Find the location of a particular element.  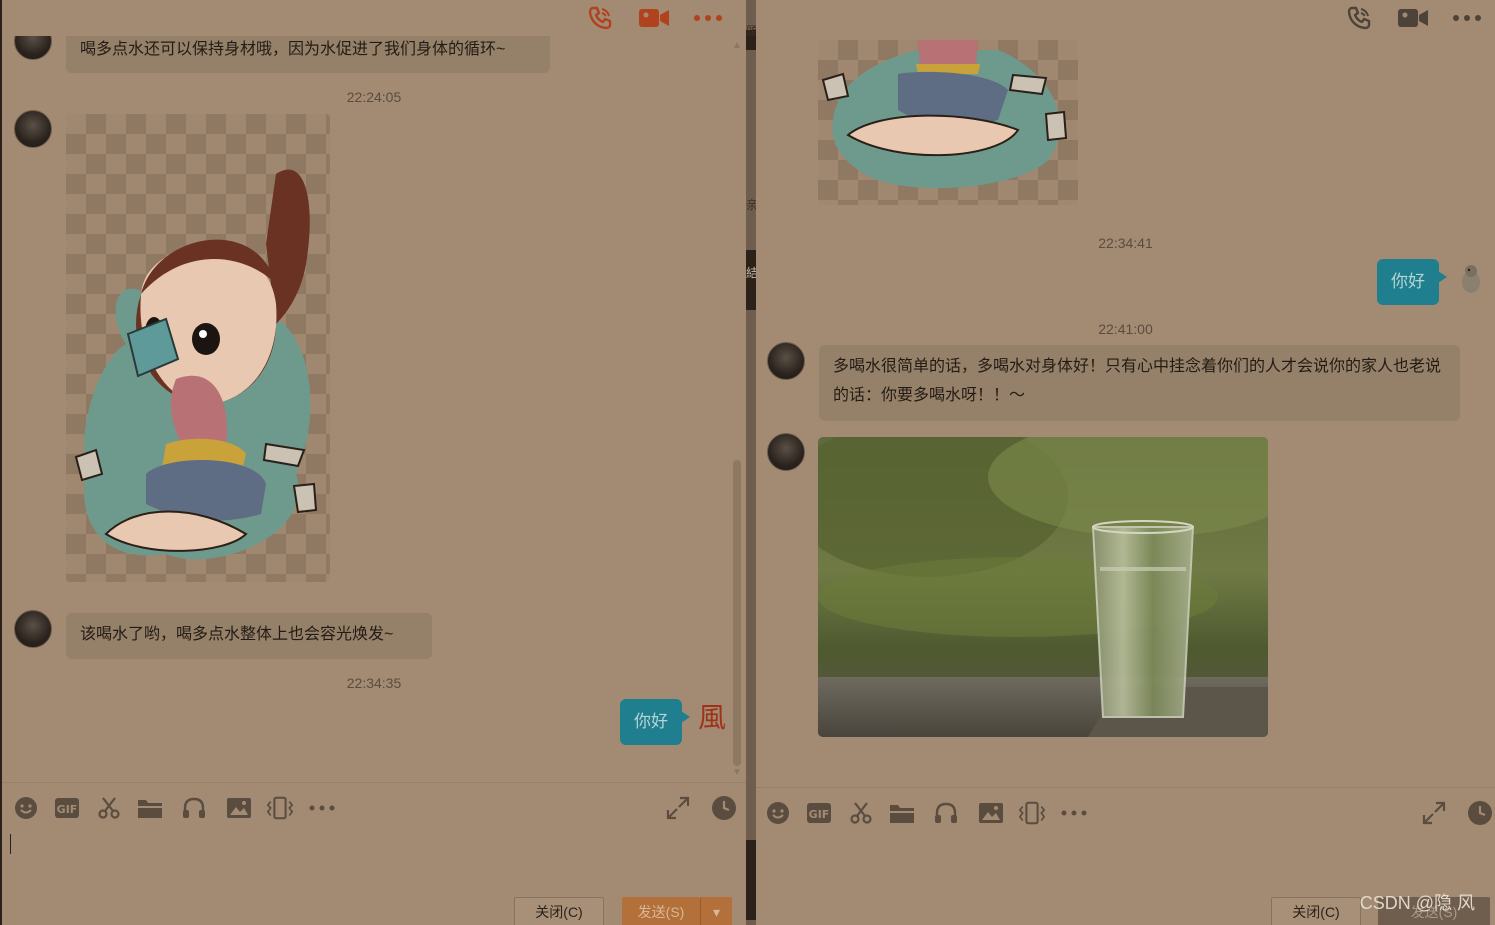

send-button: 发送(S) is located at coordinates (661, 911).